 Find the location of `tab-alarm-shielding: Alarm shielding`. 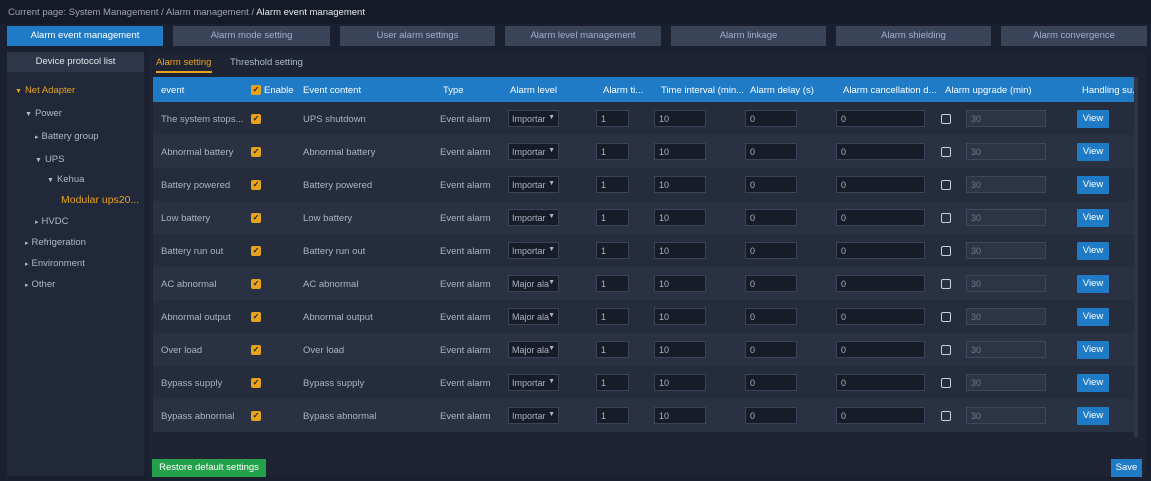

tab-alarm-shielding: Alarm shielding is located at coordinates (913, 36).